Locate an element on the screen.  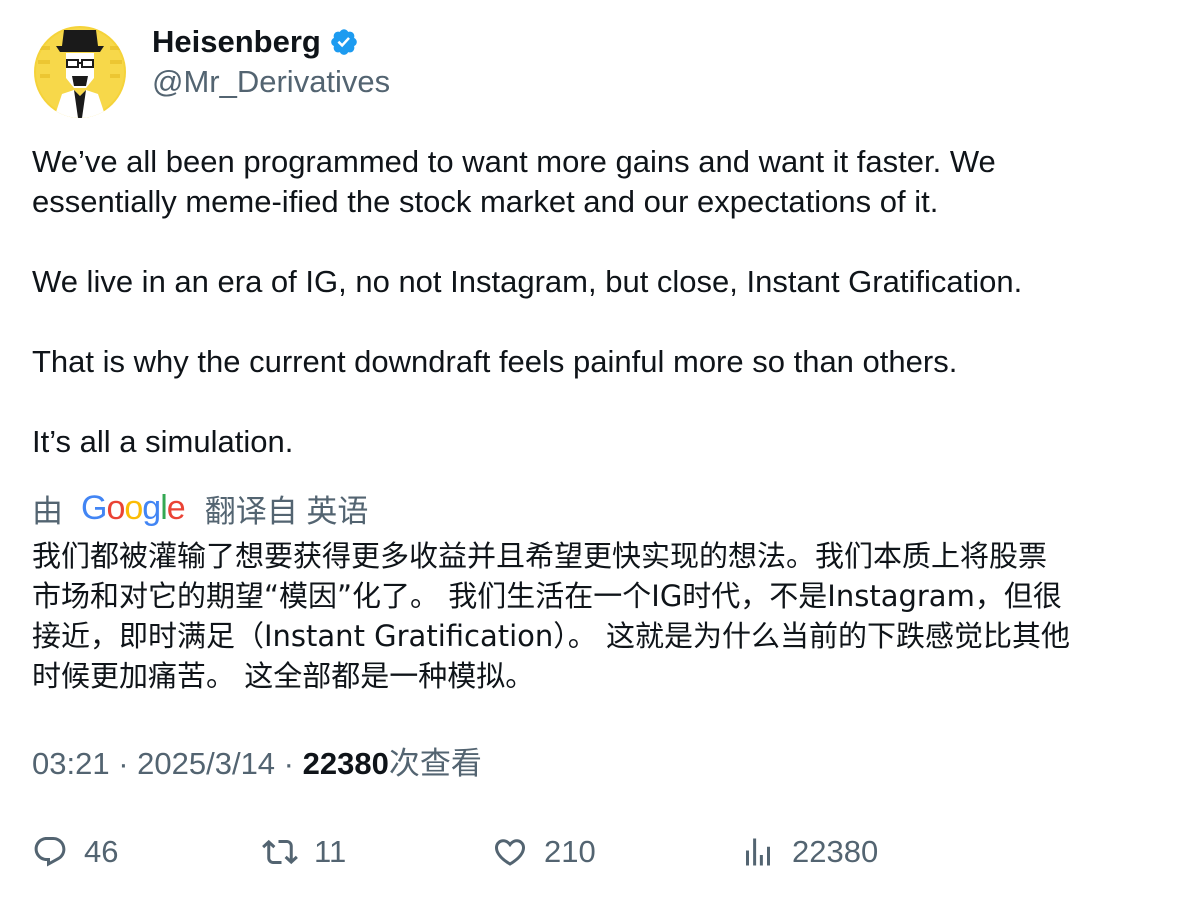
google-logo-letter: G is located at coordinates (94, 507).